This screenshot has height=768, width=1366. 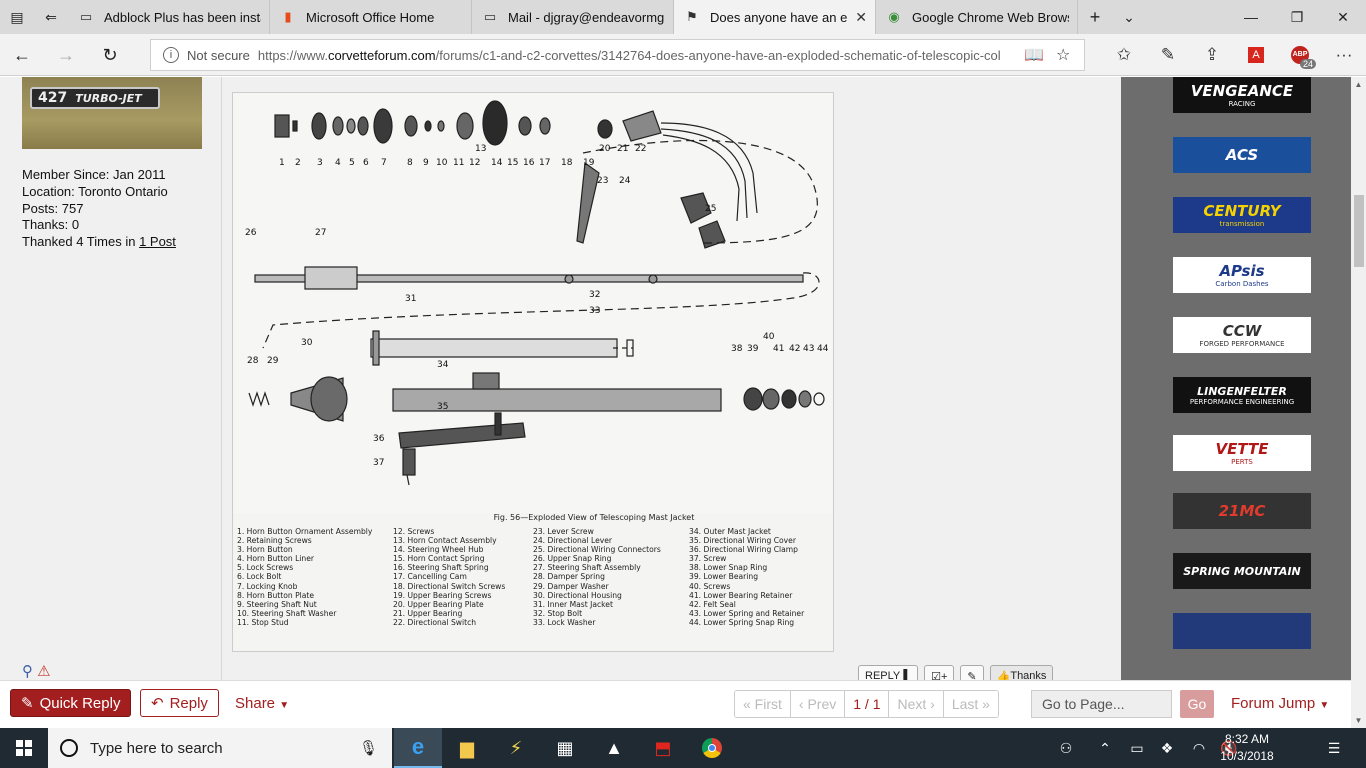 I want to click on thanked-post-link: 1 Post, so click(x=157, y=241).